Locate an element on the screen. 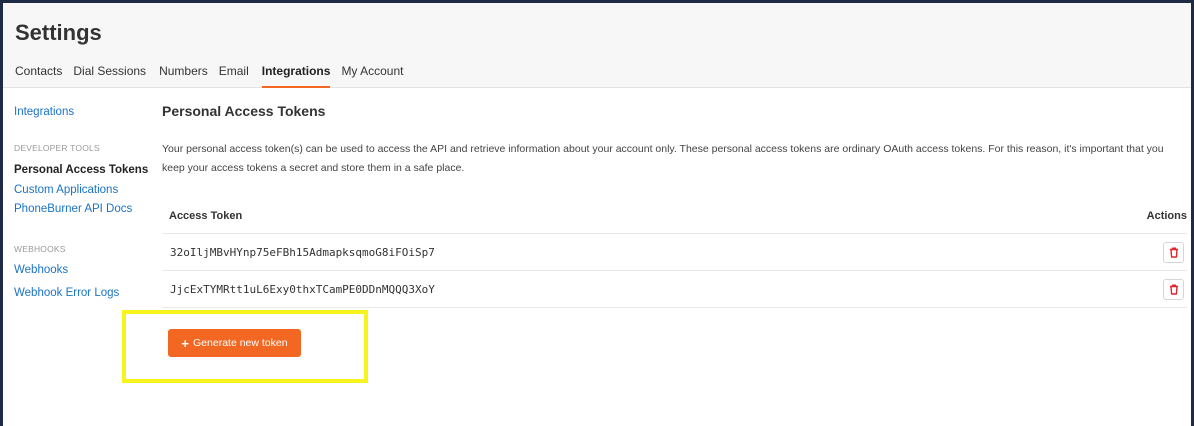  sidebar-heading-webhooks: WEBHOOKS is located at coordinates (40, 249).